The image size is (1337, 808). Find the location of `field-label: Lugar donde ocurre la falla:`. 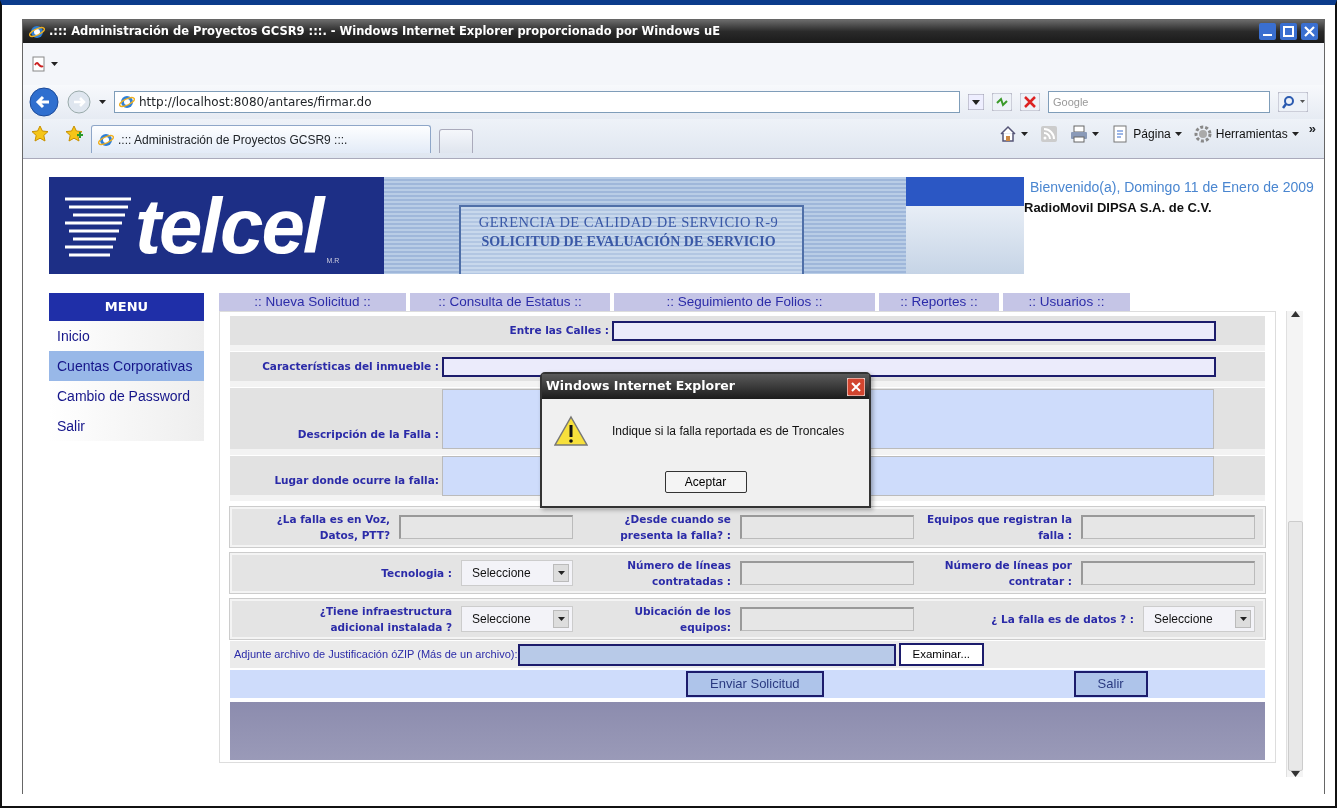

field-label: Lugar donde ocurre la falla: is located at coordinates (356, 481).